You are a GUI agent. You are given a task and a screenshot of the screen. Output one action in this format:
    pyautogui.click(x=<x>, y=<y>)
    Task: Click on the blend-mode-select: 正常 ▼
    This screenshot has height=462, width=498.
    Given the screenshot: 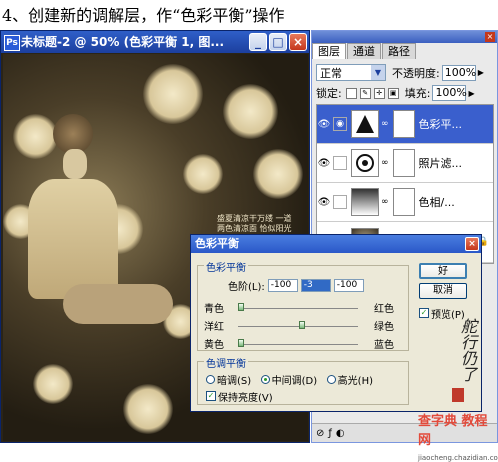 What is the action you would take?
    pyautogui.click(x=351, y=72)
    